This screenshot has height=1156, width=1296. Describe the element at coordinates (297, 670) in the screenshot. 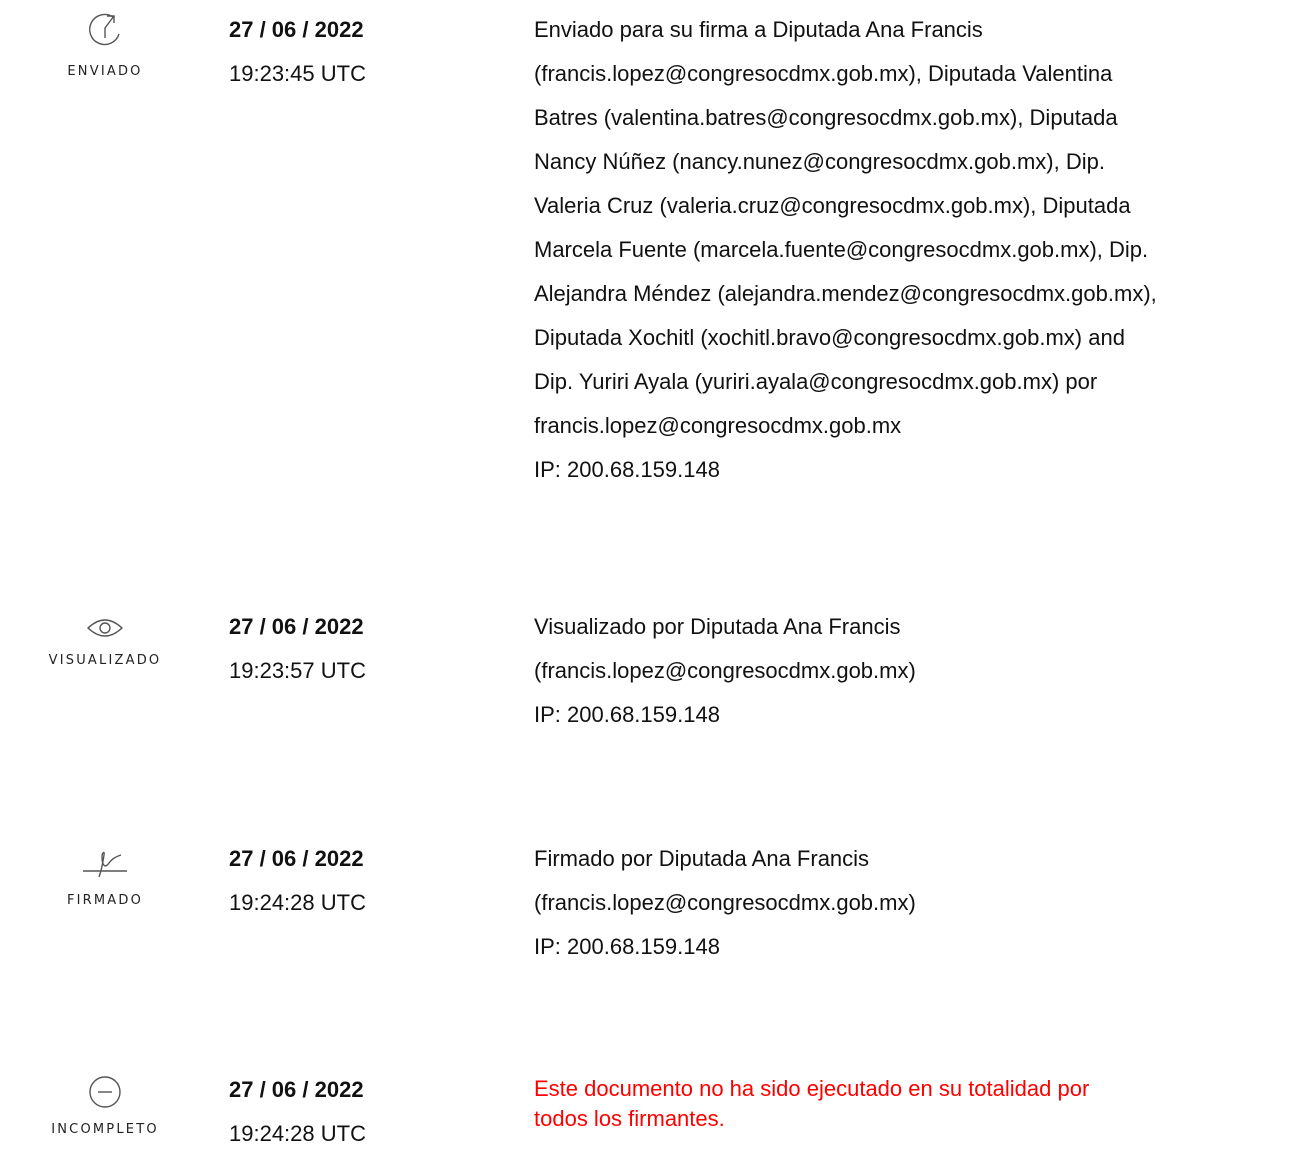

I see `event-time: 19:23:57 UTC` at that location.